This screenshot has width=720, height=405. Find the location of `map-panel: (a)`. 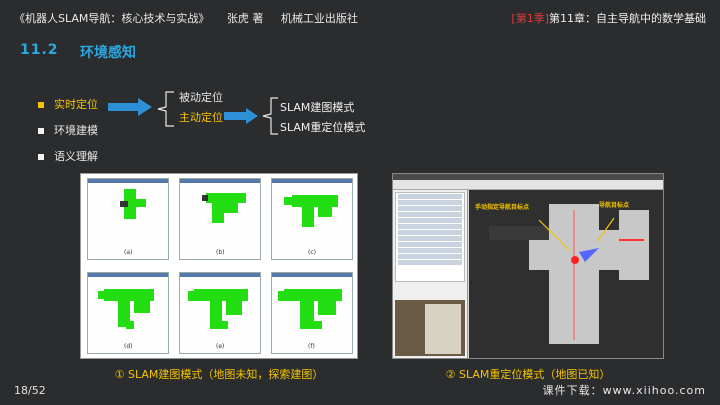

map-panel: (a) is located at coordinates (128, 219).